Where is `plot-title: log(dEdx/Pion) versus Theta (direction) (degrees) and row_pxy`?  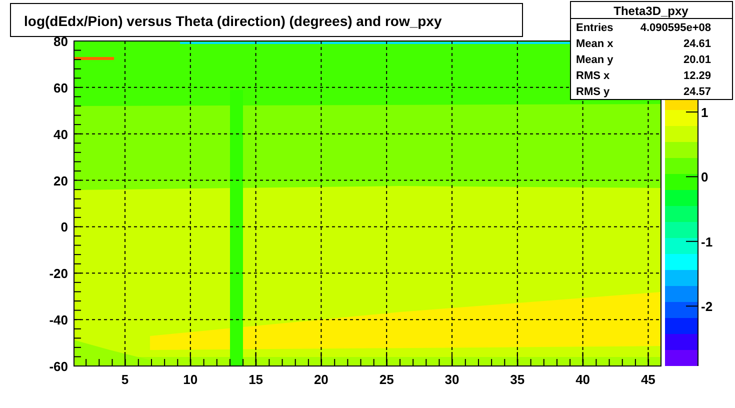 plot-title: log(dEdx/Pion) versus Theta (direction) (degrees) and row_pxy is located at coordinates (233, 21).